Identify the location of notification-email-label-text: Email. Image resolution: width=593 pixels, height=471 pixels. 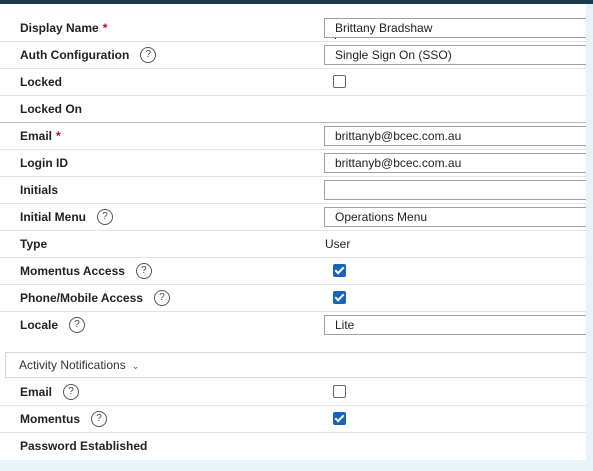
(36, 392).